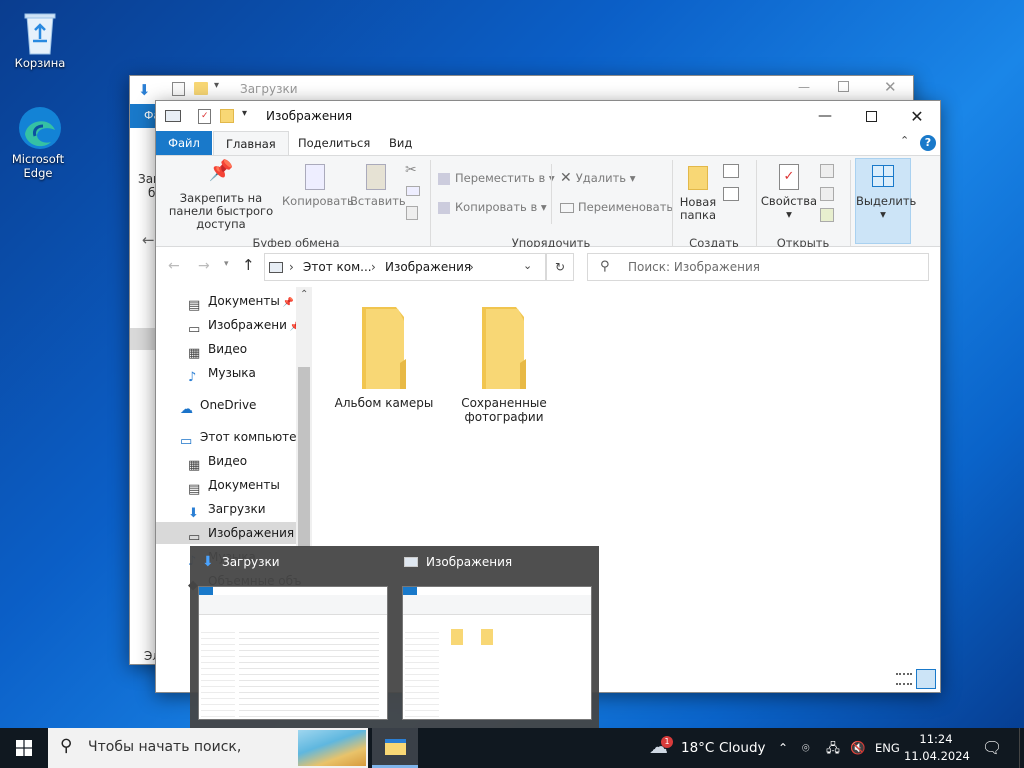 The height and width of the screenshot is (768, 1024). I want to click on copy-to-button: Копировать в ▾, so click(492, 207).